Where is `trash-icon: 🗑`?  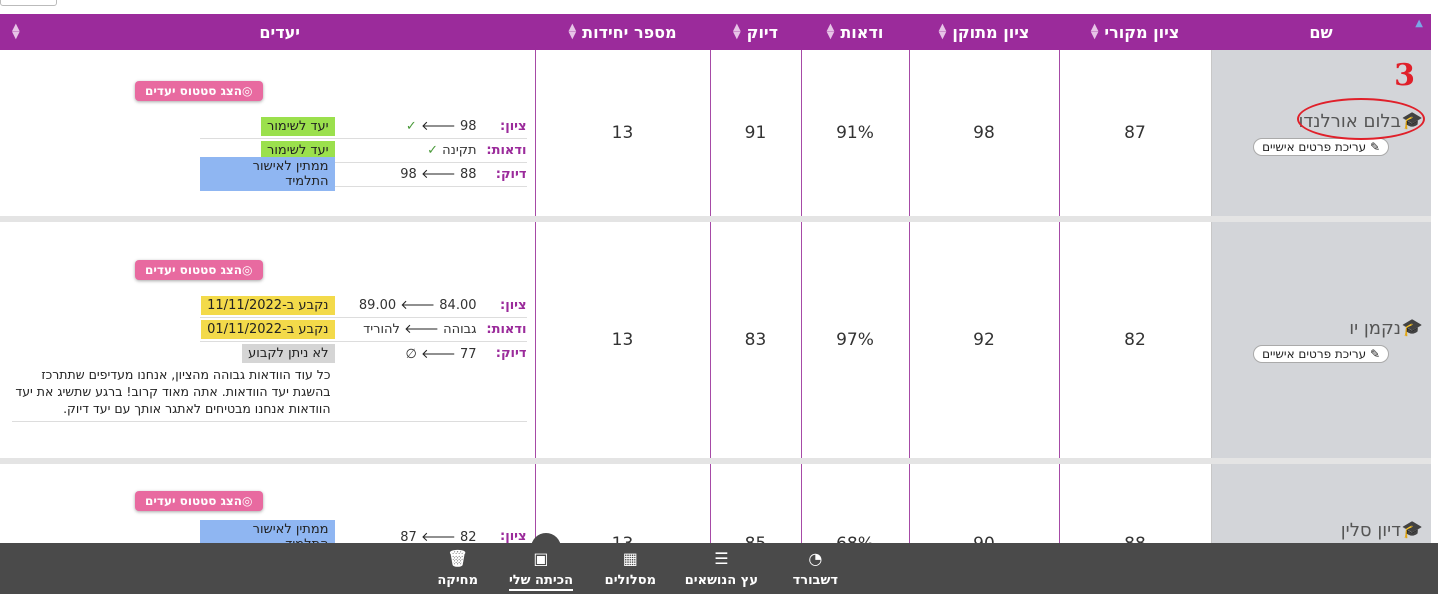 trash-icon: 🗑 is located at coordinates (457, 558).